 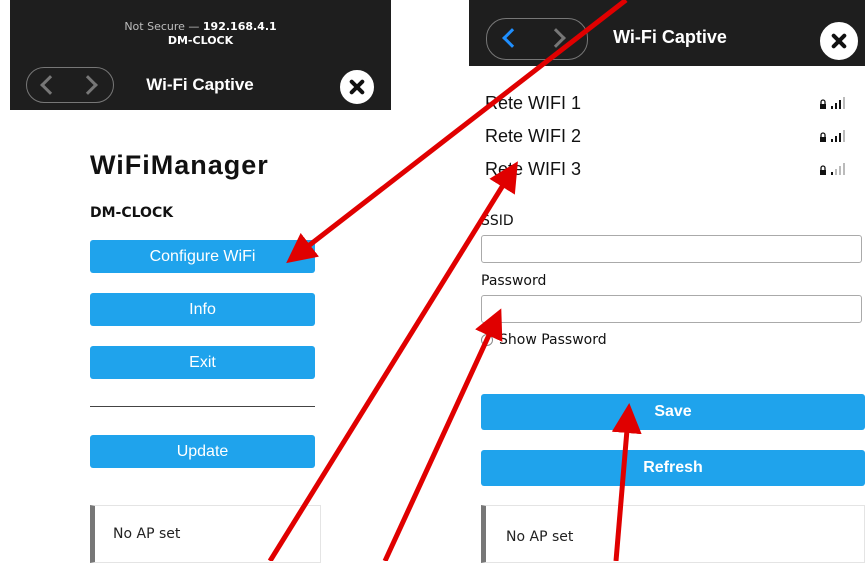 I want to click on arrow-to-password-field, so click(x=442, y=434).